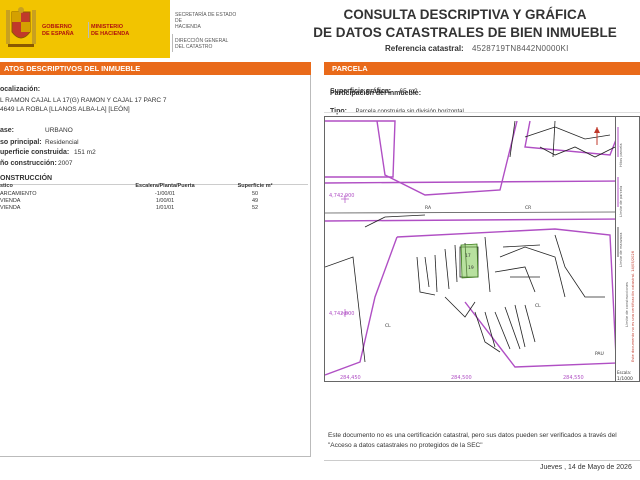 The image size is (640, 480). I want to click on cell-escalera: 1/01/01, so click(165, 207).